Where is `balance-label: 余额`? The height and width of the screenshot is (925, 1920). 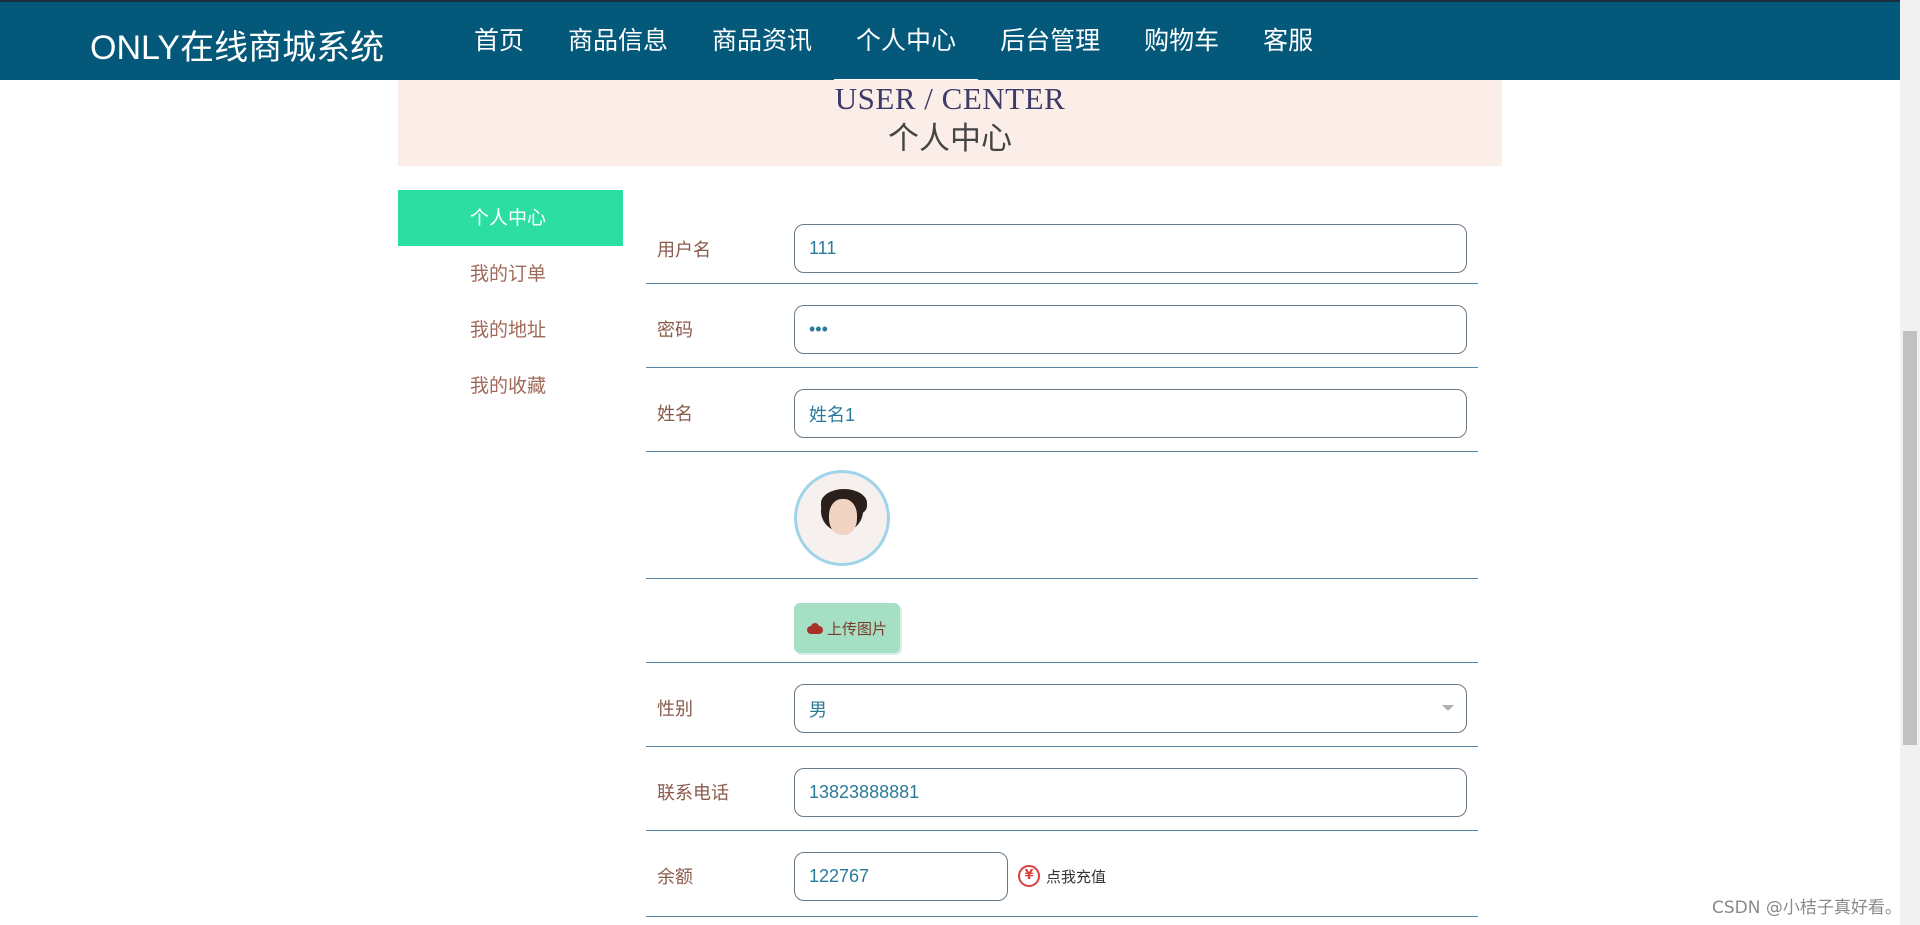 balance-label: 余额 is located at coordinates (675, 877).